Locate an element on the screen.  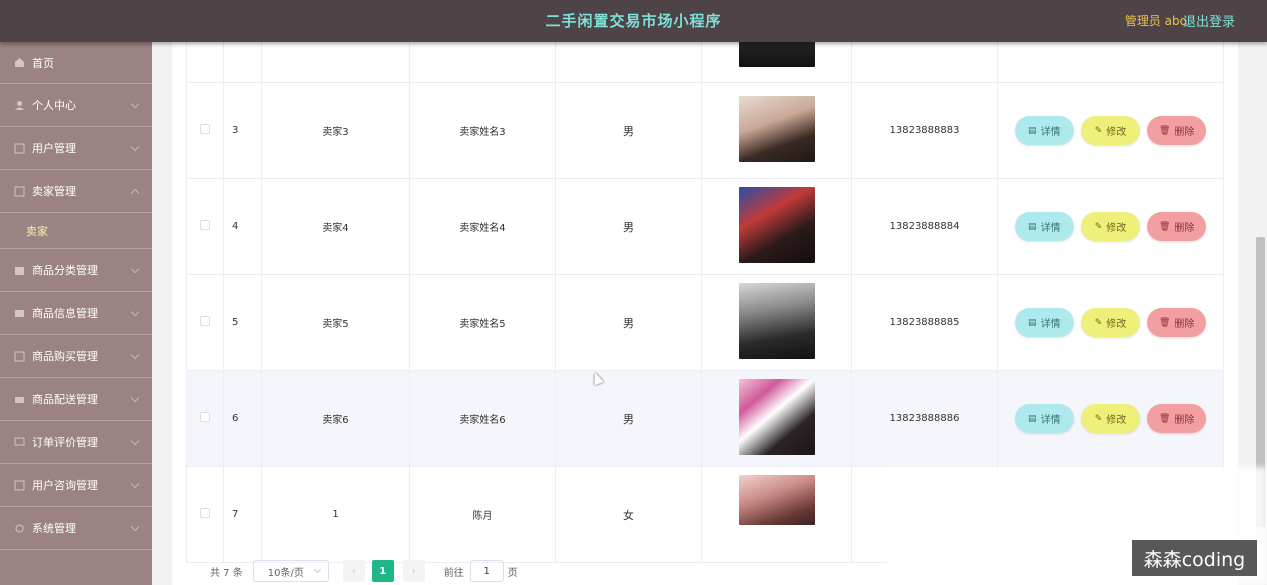
sidebar-item-home: 首页 is located at coordinates (76, 63).